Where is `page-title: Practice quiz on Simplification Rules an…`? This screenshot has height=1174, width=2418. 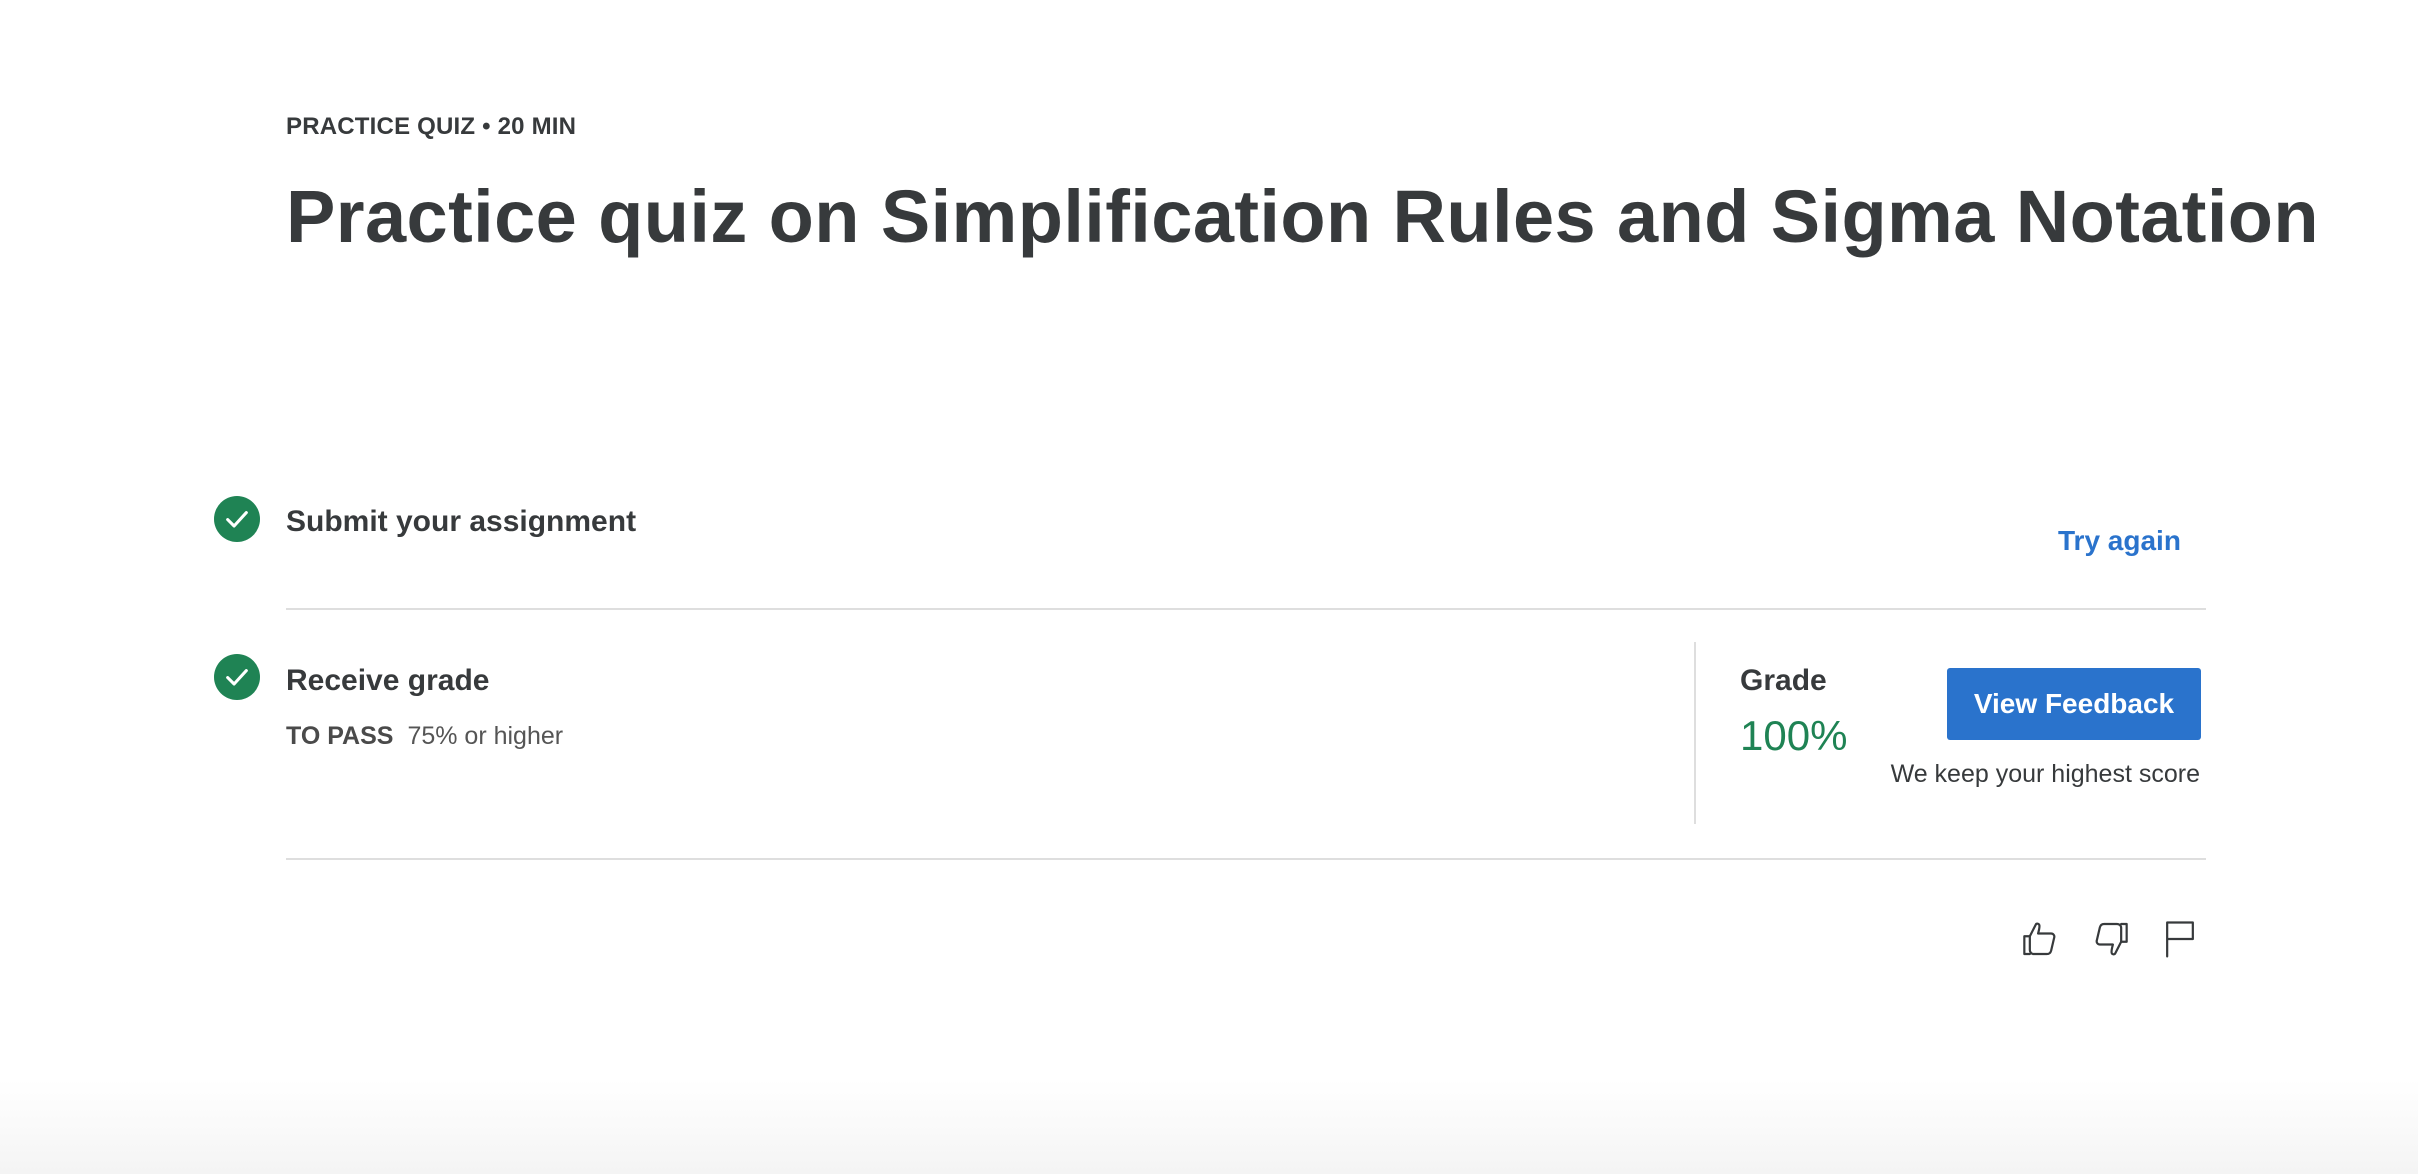 page-title: Practice quiz on Simplification Rules an… is located at coordinates (1303, 216).